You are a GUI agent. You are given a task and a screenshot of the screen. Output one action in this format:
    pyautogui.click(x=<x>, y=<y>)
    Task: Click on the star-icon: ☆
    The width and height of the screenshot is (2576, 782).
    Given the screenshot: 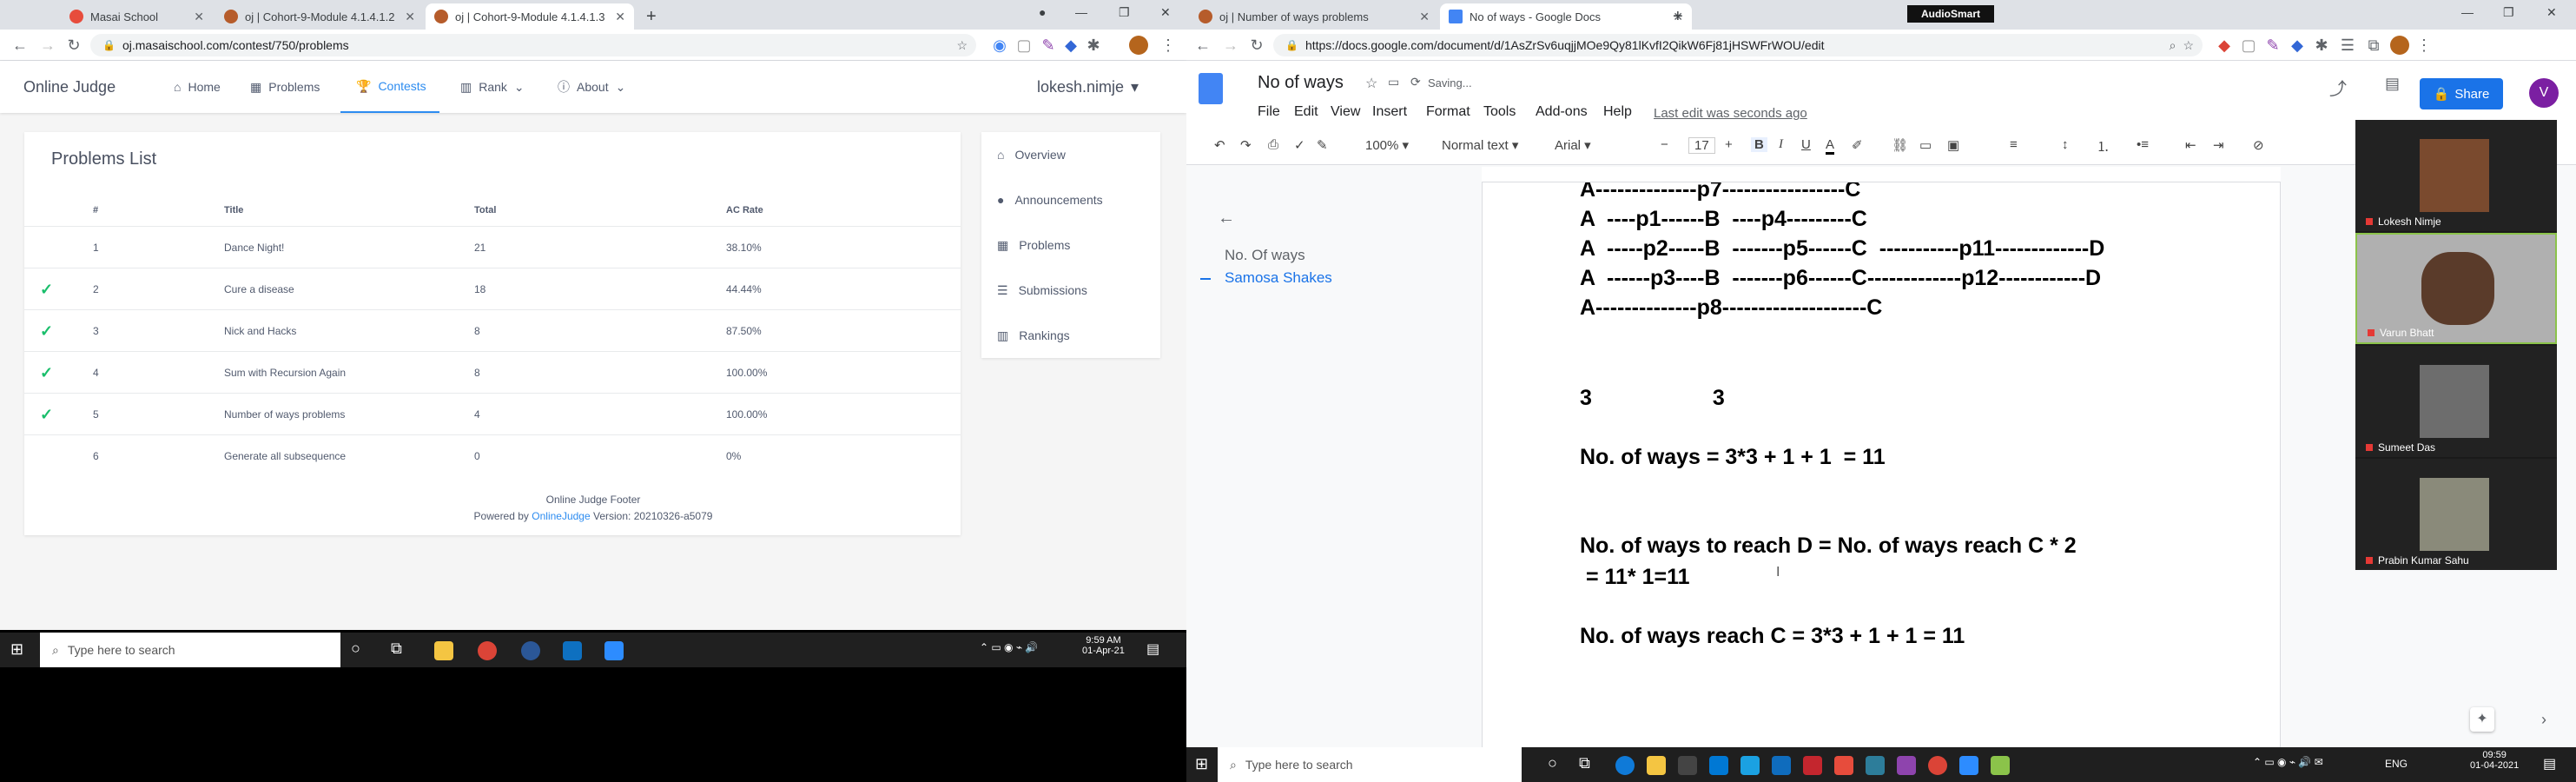 What is the action you would take?
    pyautogui.click(x=1371, y=84)
    